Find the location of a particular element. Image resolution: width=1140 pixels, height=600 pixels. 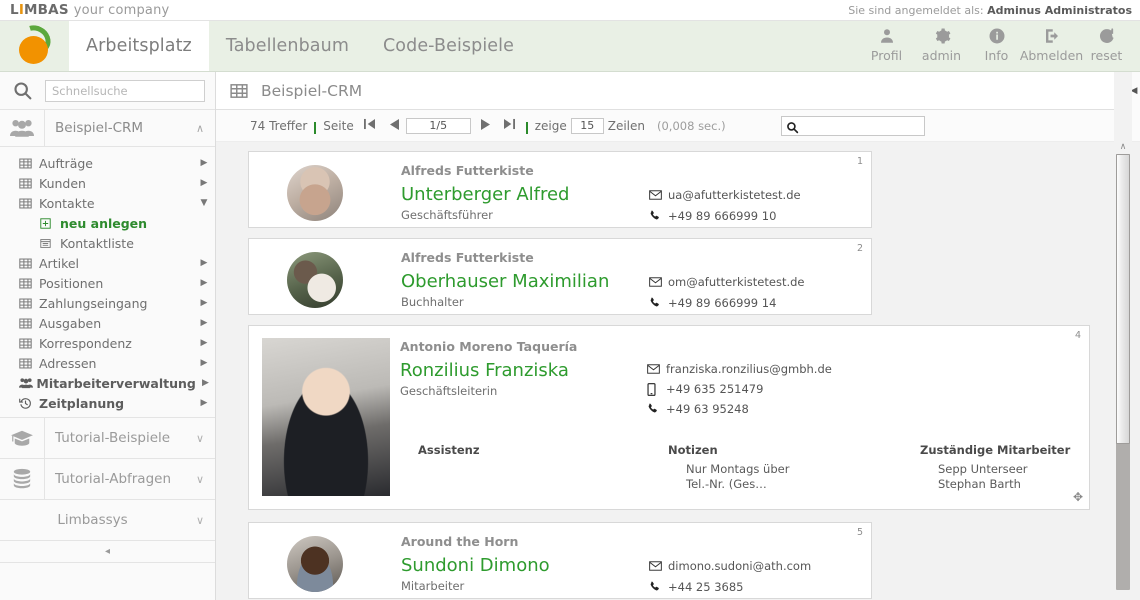

tab-arbeitsplatz: Arbeitsplatz is located at coordinates (139, 46).